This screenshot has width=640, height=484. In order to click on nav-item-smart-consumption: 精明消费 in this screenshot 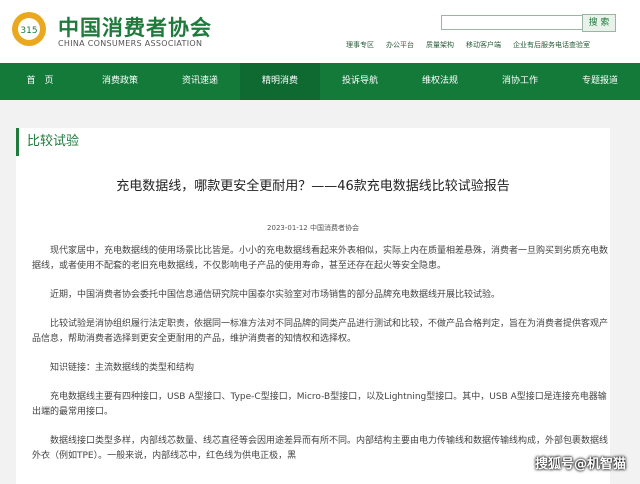, I will do `click(280, 81)`.